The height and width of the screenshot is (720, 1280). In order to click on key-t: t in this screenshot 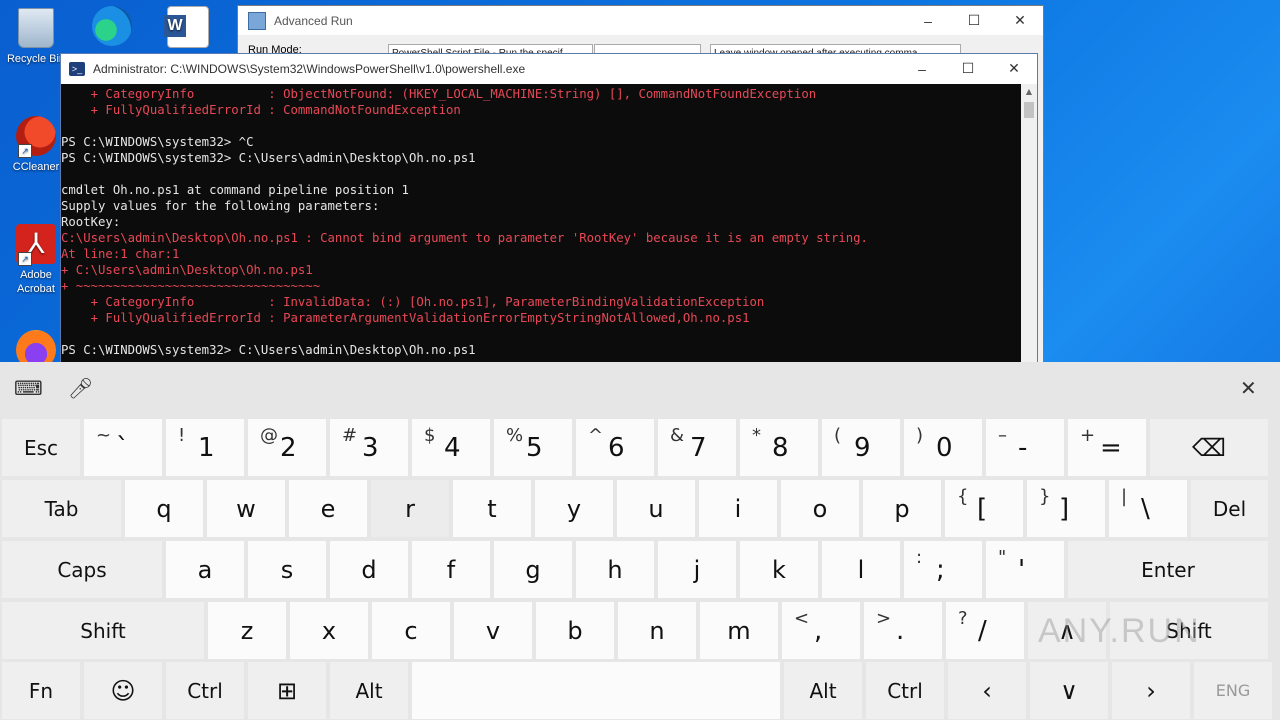, I will do `click(492, 508)`.